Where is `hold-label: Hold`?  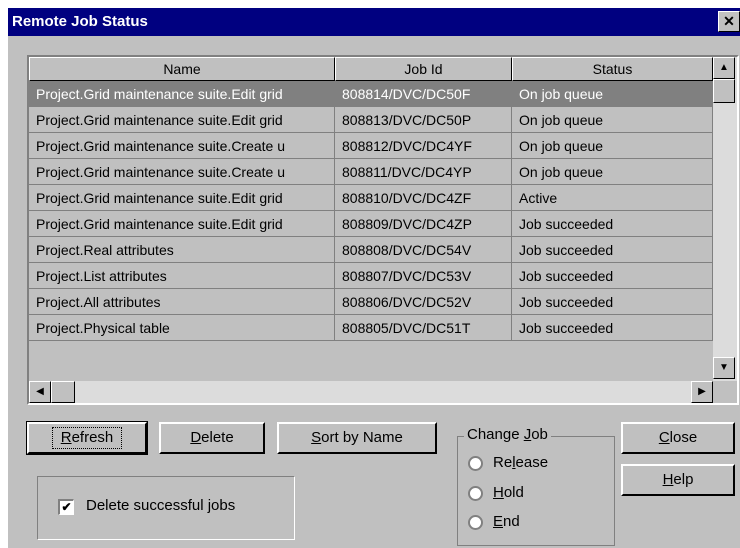 hold-label: Hold is located at coordinates (508, 492).